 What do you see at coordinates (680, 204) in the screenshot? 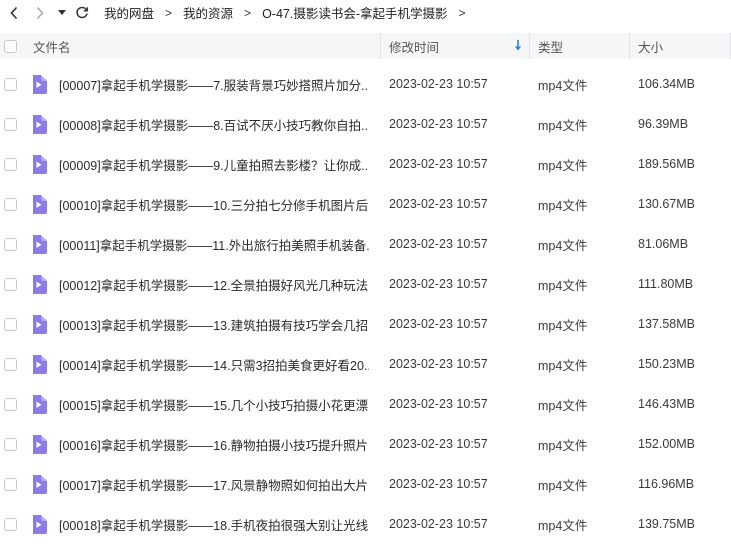
I see `file-size-cell: 130.67MB` at bounding box center [680, 204].